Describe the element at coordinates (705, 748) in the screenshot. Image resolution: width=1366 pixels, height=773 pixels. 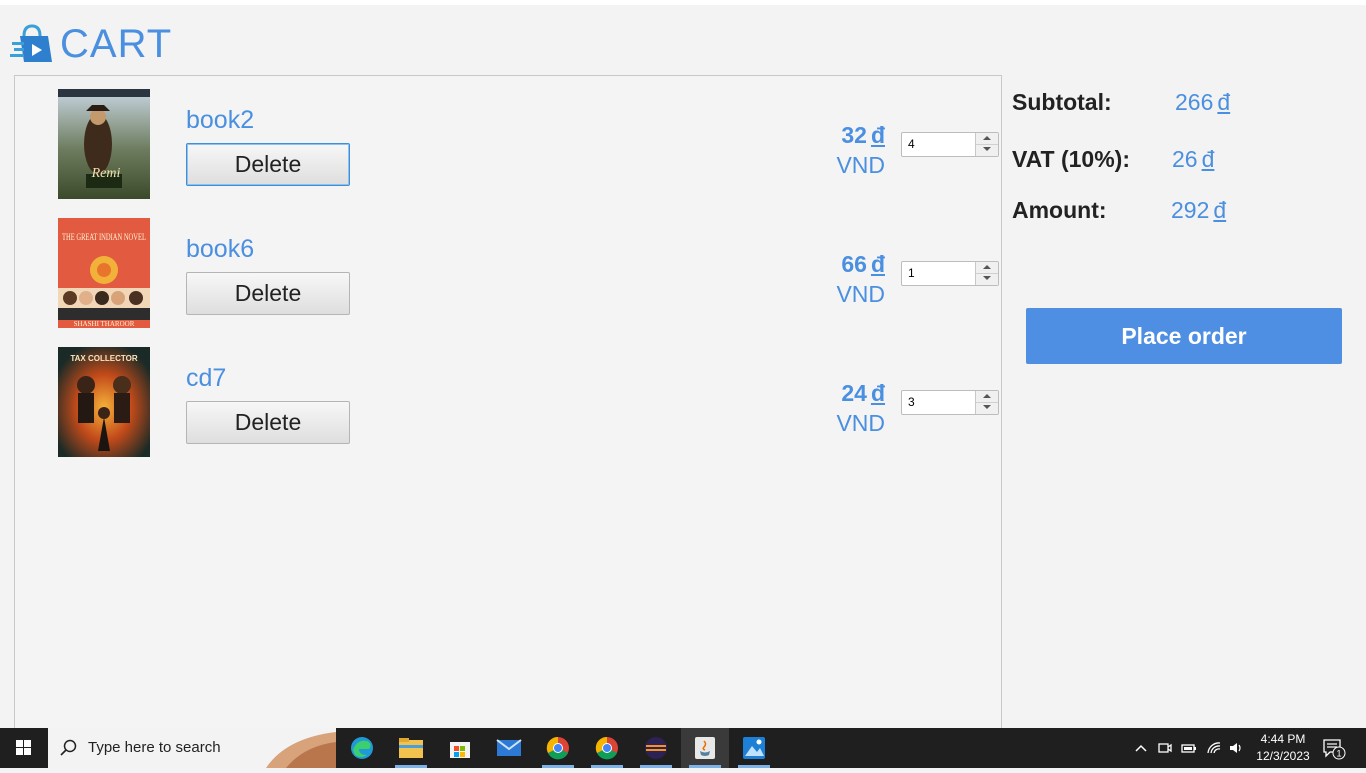
I see `java-icon` at that location.